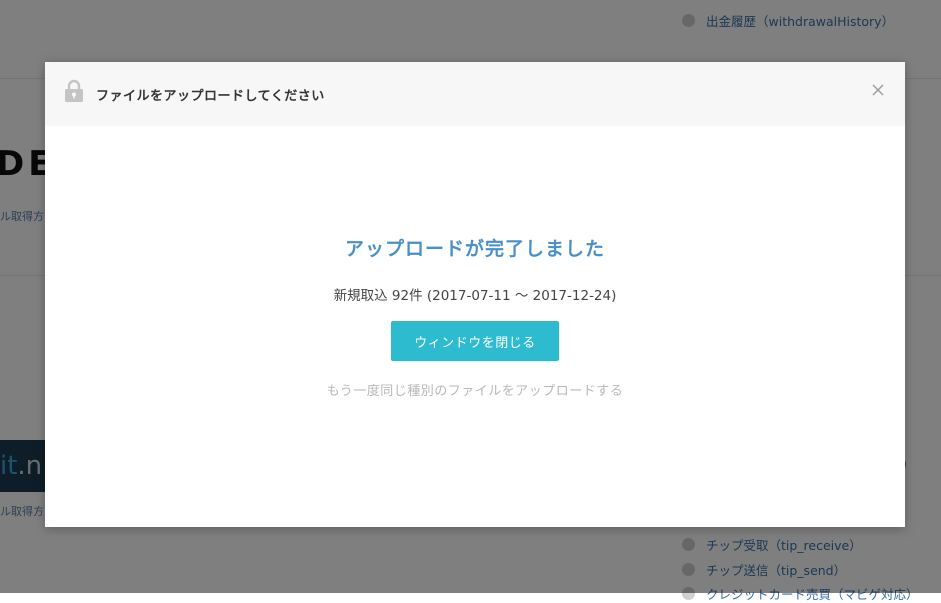 Image resolution: width=941 pixels, height=603 pixels. What do you see at coordinates (475, 94) in the screenshot?
I see `modal-header: ファイルをアップロードしてください` at bounding box center [475, 94].